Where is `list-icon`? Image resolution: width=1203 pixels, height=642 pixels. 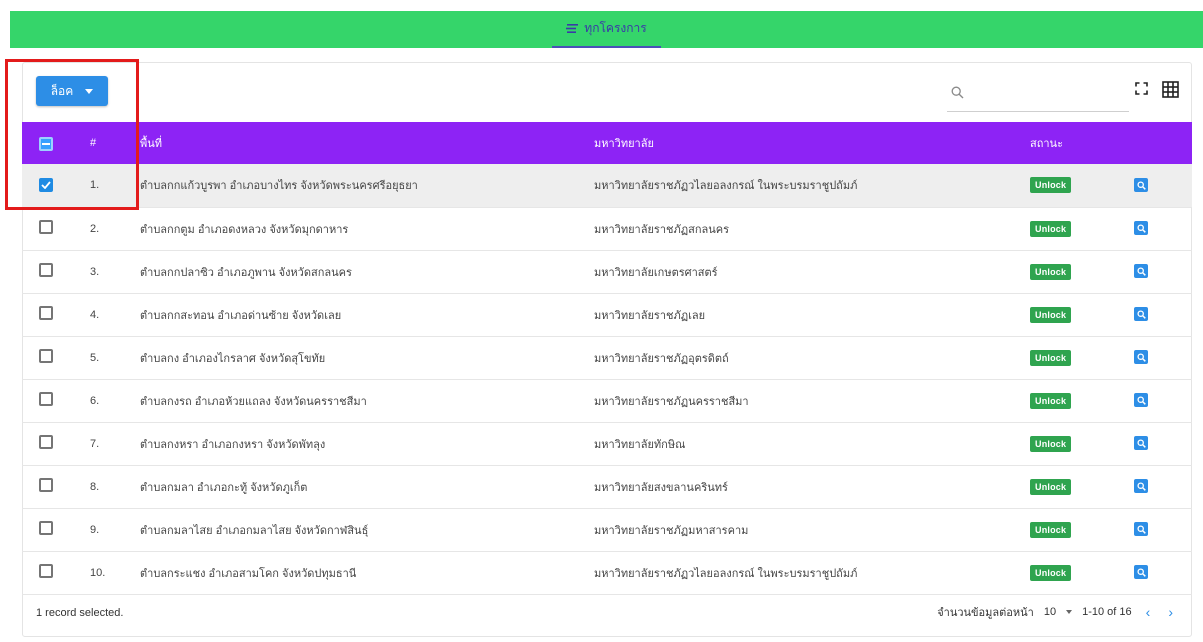
list-icon is located at coordinates (572, 28).